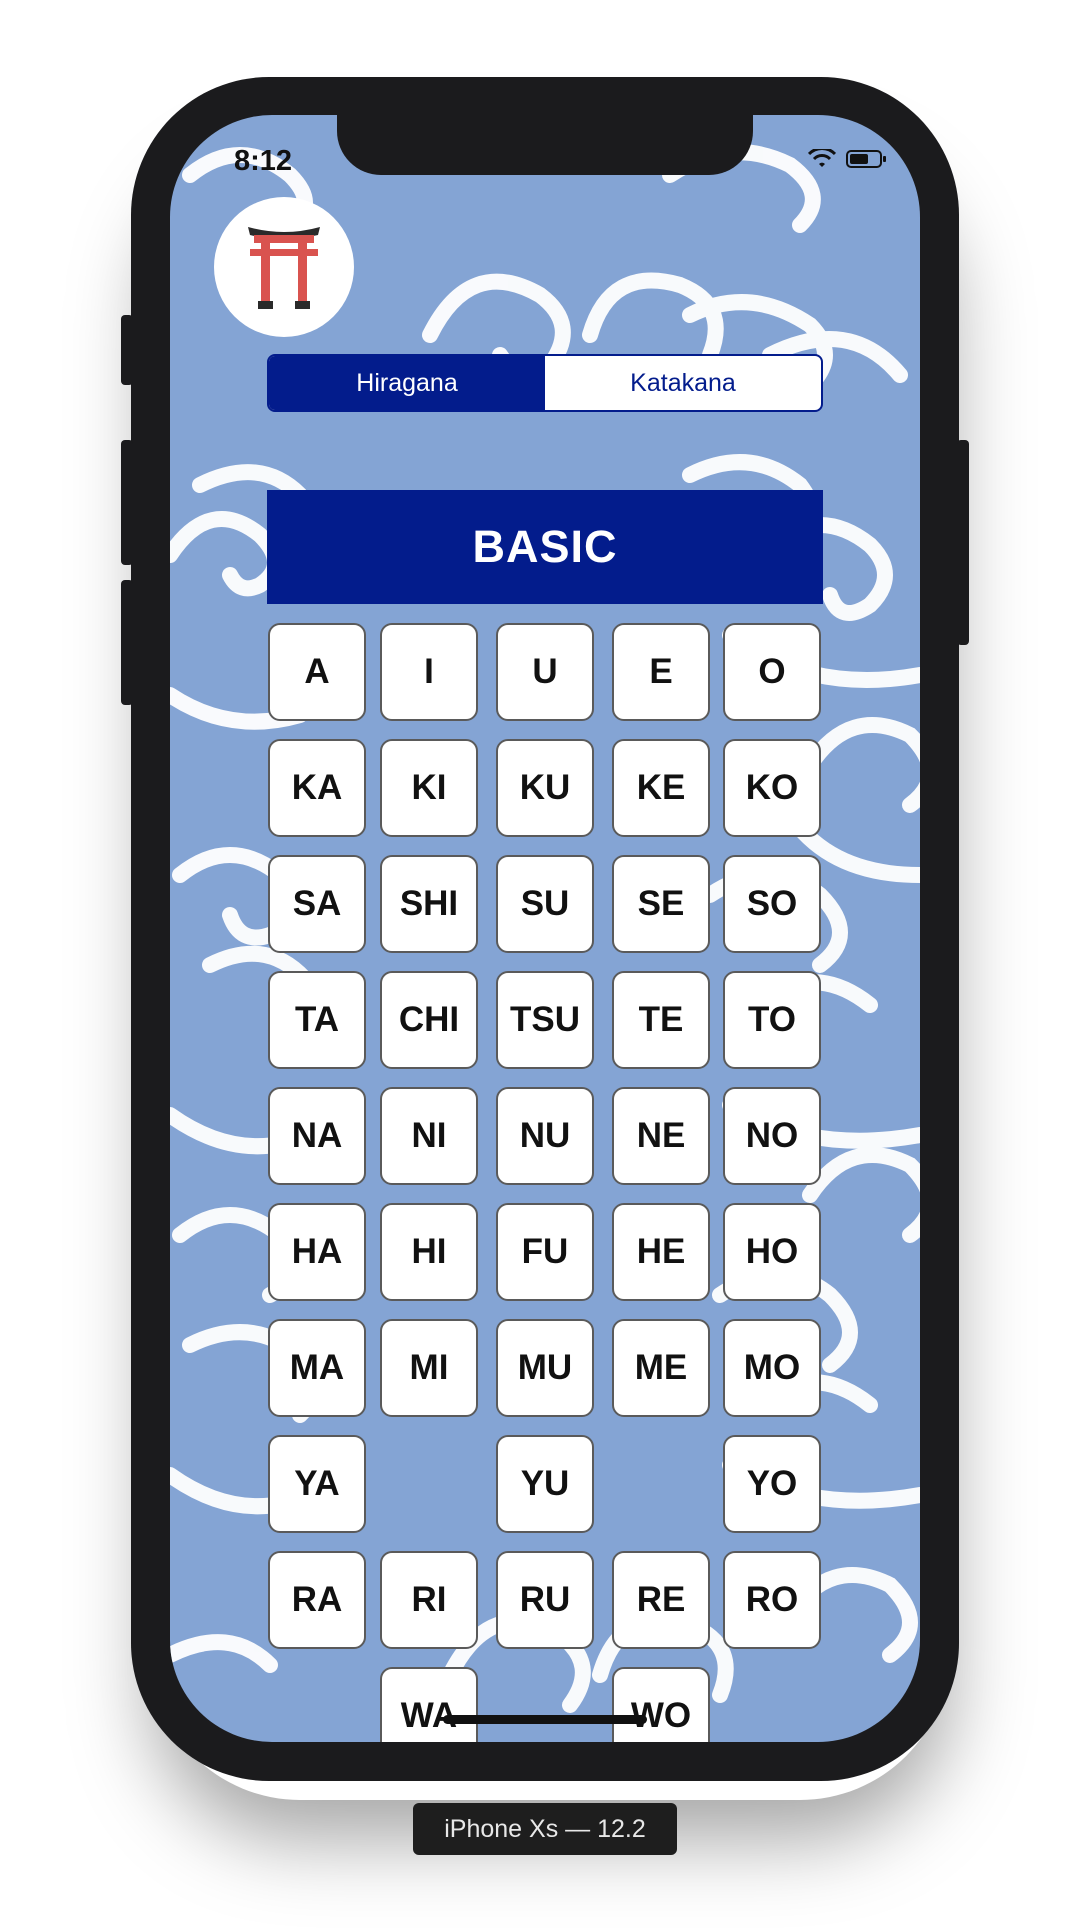 The height and width of the screenshot is (1928, 1090). What do you see at coordinates (127, 350) in the screenshot?
I see `mute-switch` at bounding box center [127, 350].